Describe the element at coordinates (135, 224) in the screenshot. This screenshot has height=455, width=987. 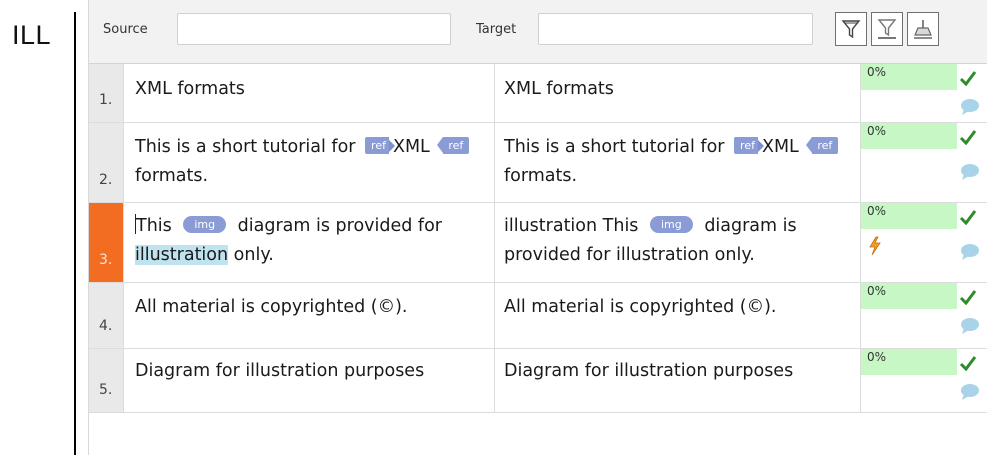
I see `text-cursor` at that location.